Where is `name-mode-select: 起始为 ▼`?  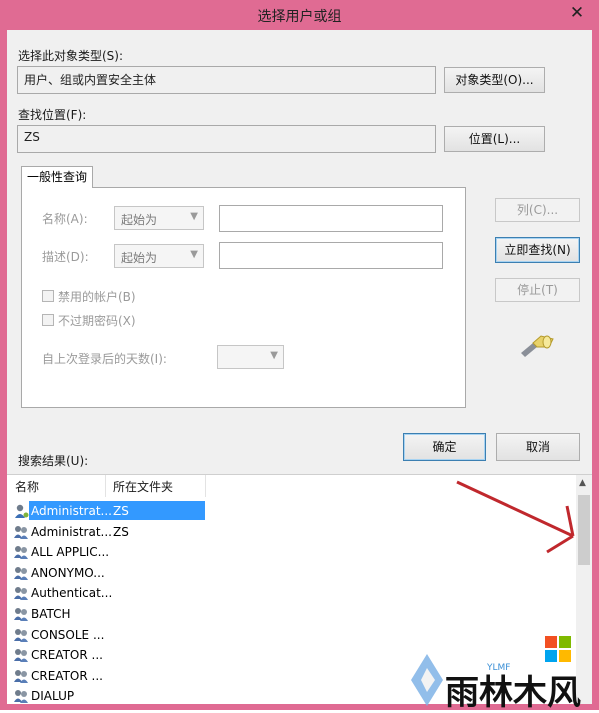
name-mode-select: 起始为 ▼ is located at coordinates (159, 218).